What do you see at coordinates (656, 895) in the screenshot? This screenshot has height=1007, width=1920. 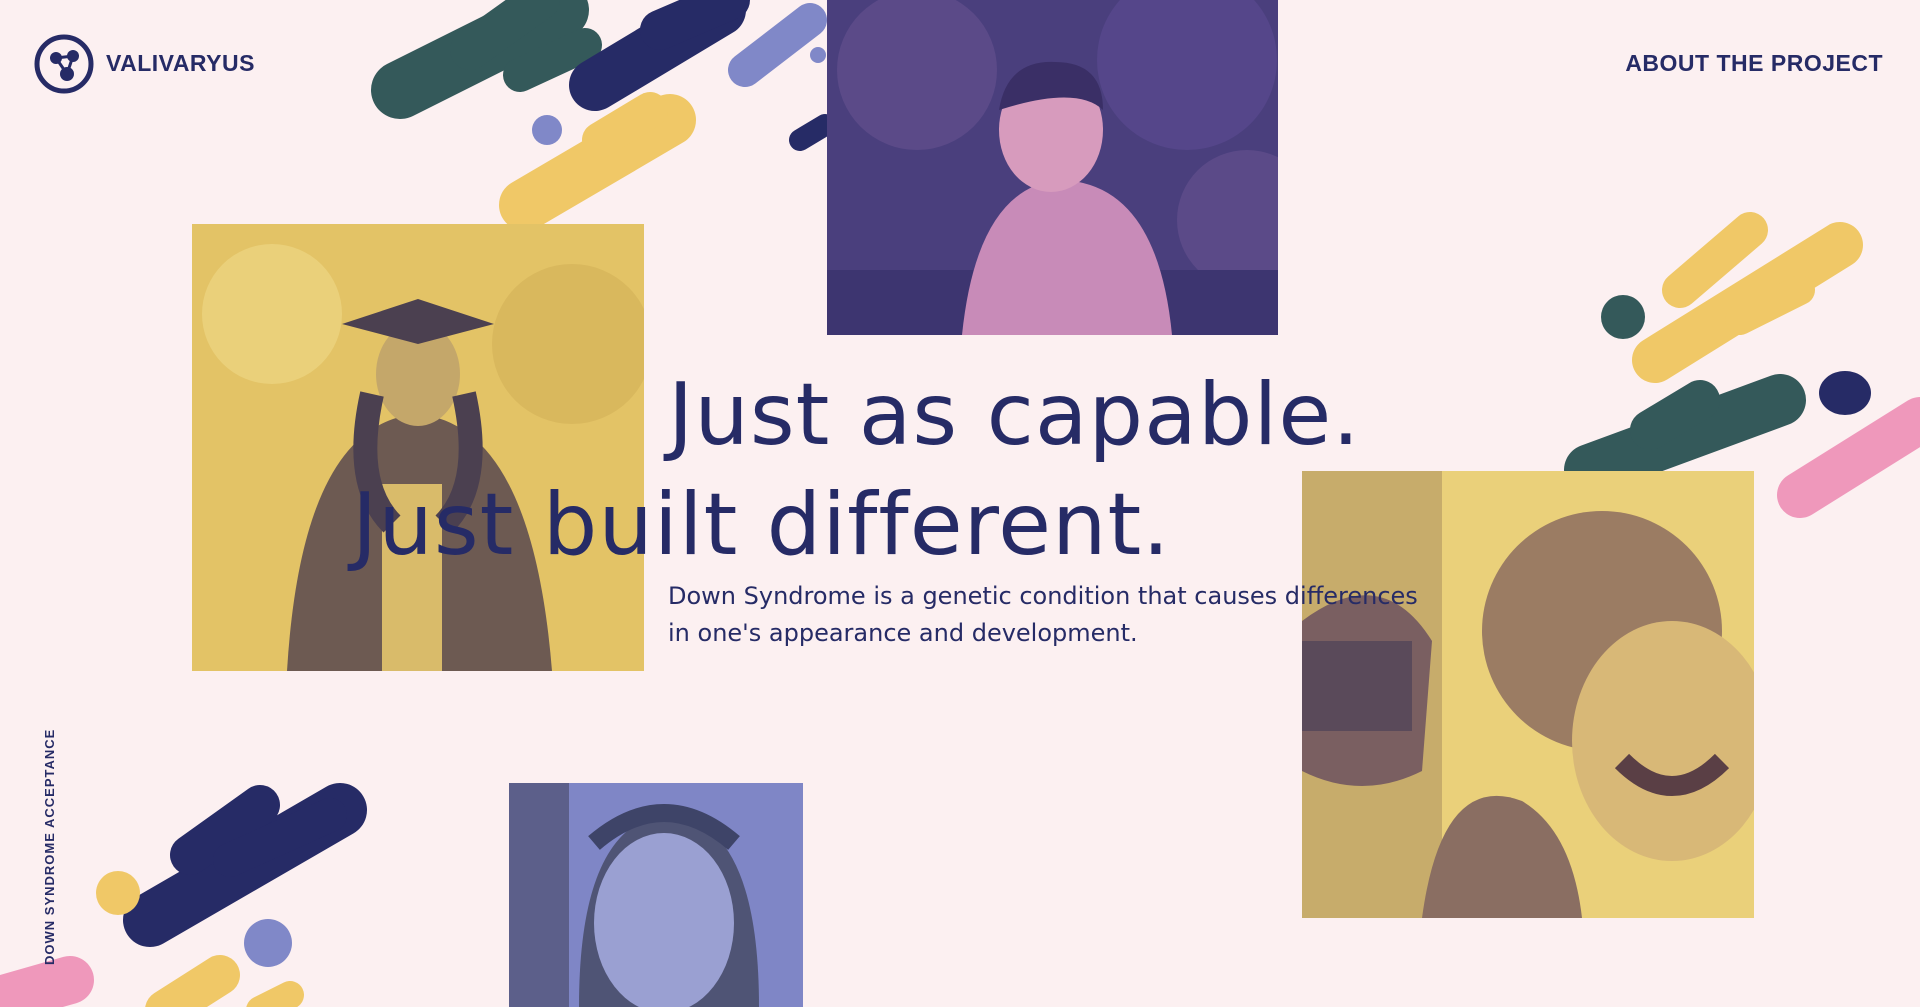 I see `photo-girl-flower-crown` at bounding box center [656, 895].